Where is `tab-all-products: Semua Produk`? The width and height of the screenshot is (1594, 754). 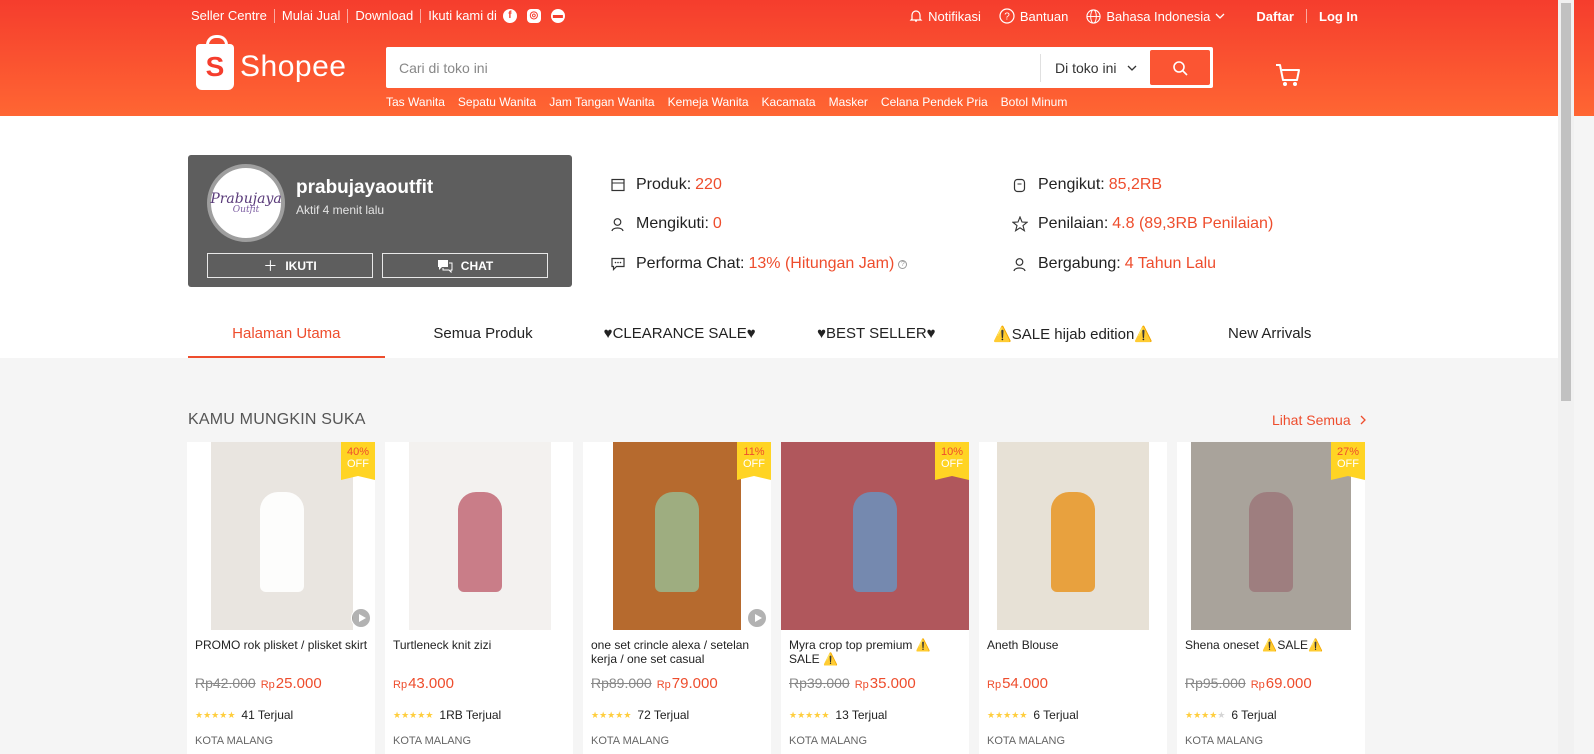
tab-all-products: Semua Produk is located at coordinates (483, 334).